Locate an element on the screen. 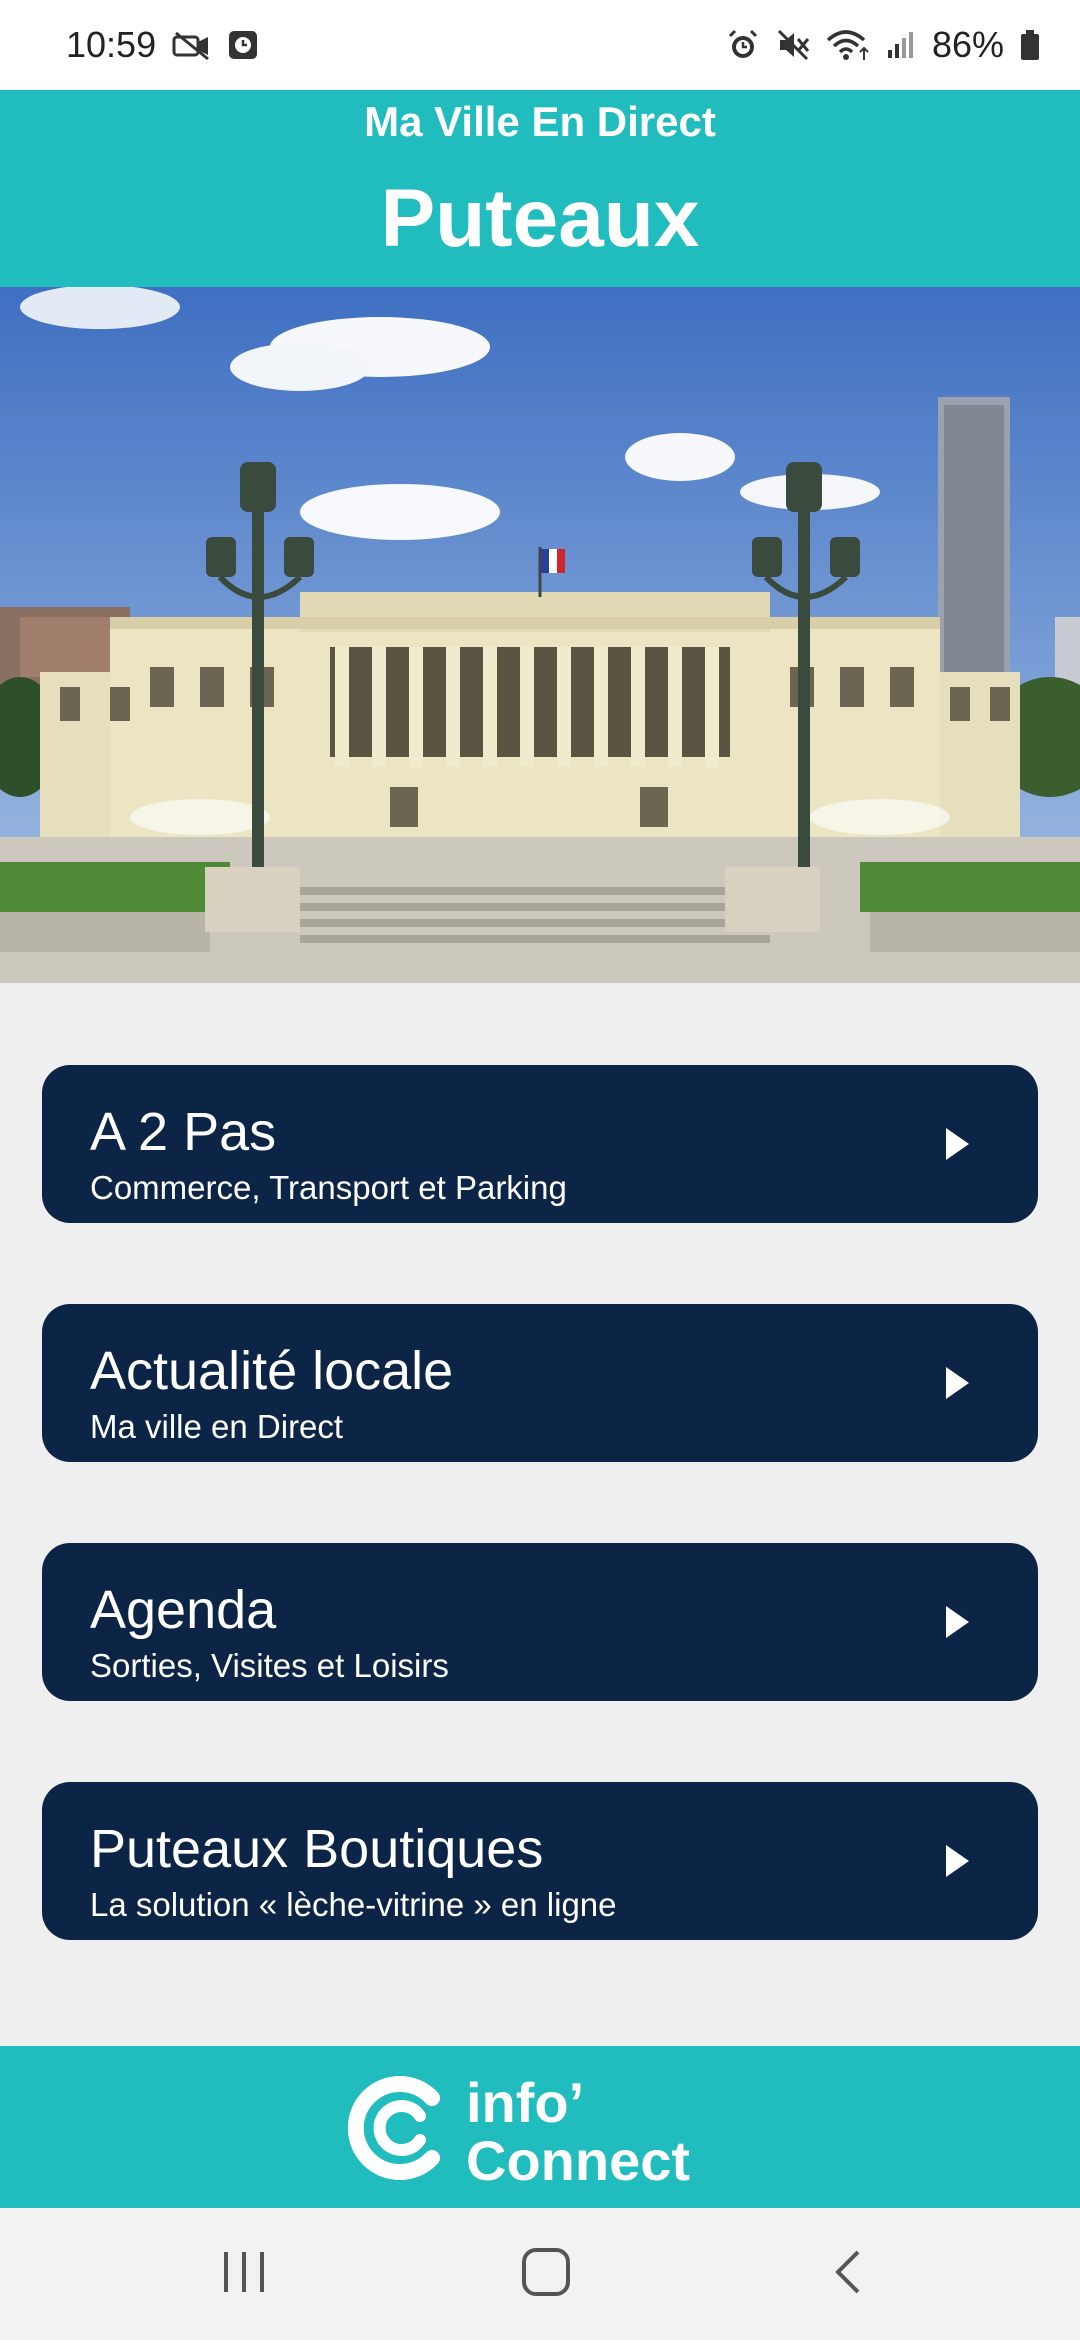 The height and width of the screenshot is (2340, 1080). back-icon is located at coordinates (848, 2274).